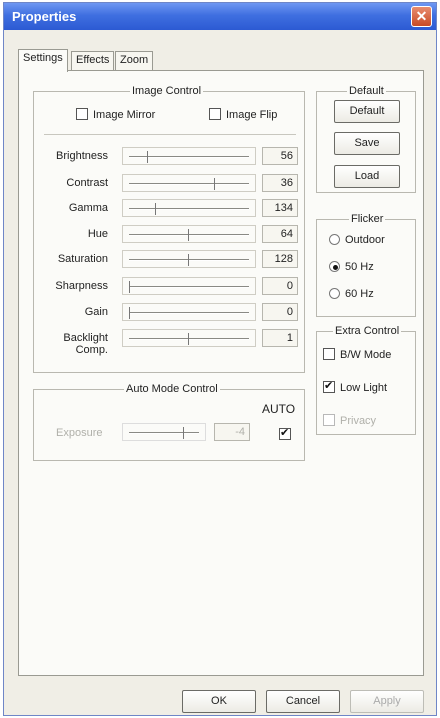 This screenshot has height=718, width=440. Describe the element at coordinates (189, 312) in the screenshot. I see `gain-slider` at that location.